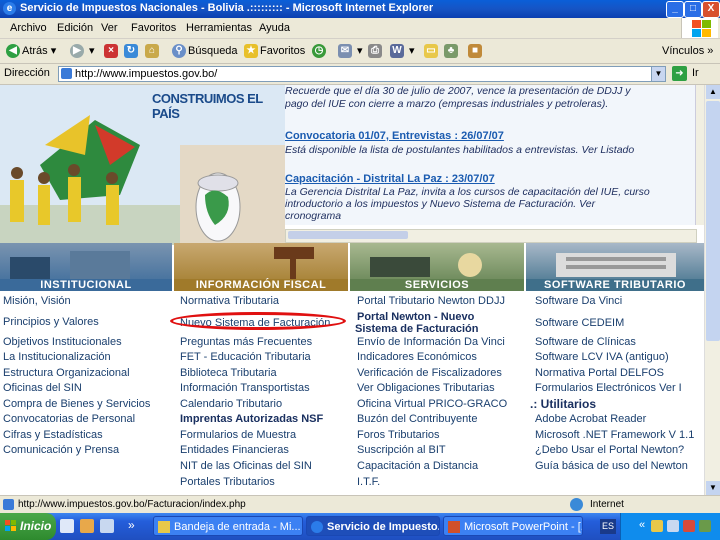  What do you see at coordinates (398, 435) in the screenshot?
I see `link-item: Foros Tributarios` at bounding box center [398, 435].